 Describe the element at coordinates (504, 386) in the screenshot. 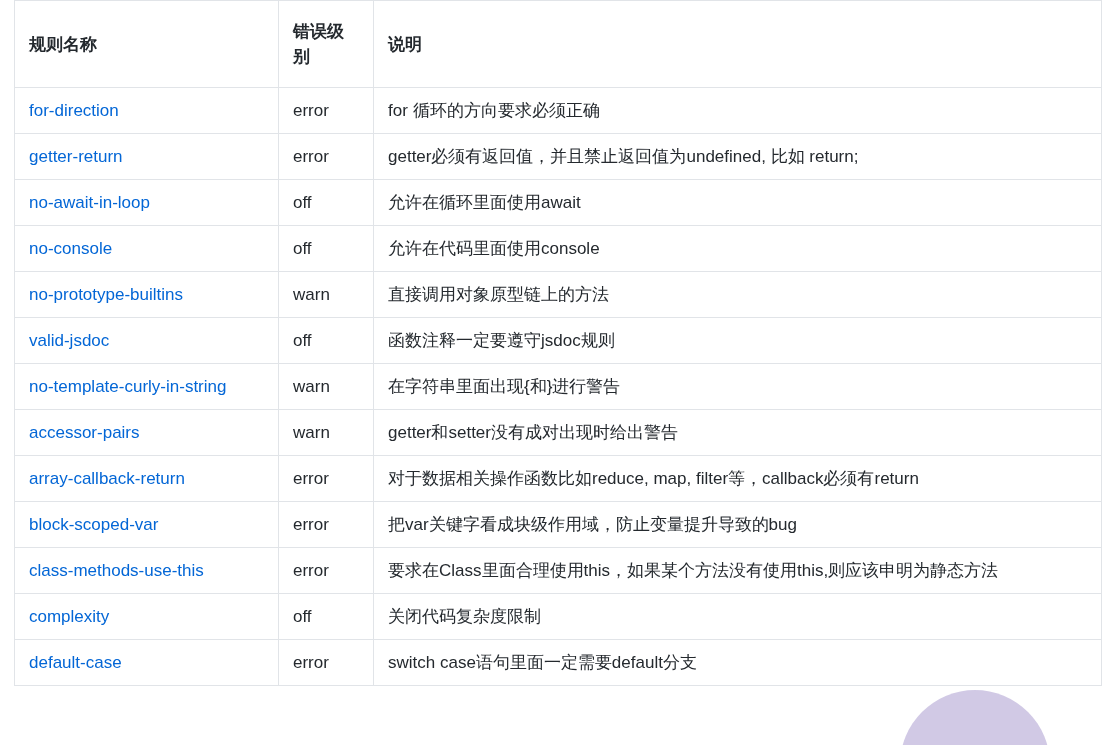

I see `rule-description: 在字符串里面出现{和}进行警告` at that location.